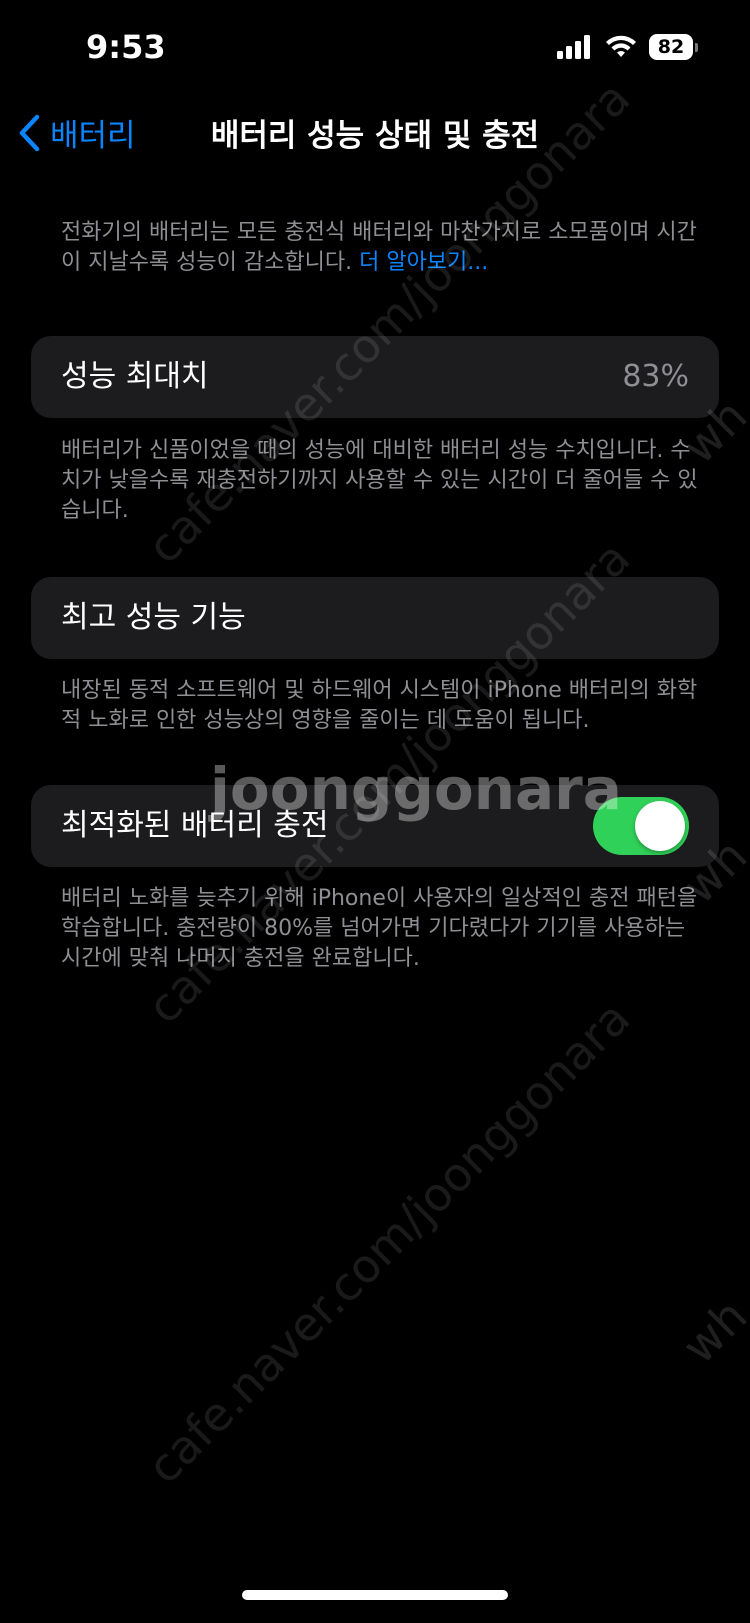 The height and width of the screenshot is (1623, 750). I want to click on battery-icon: 82, so click(673, 47).